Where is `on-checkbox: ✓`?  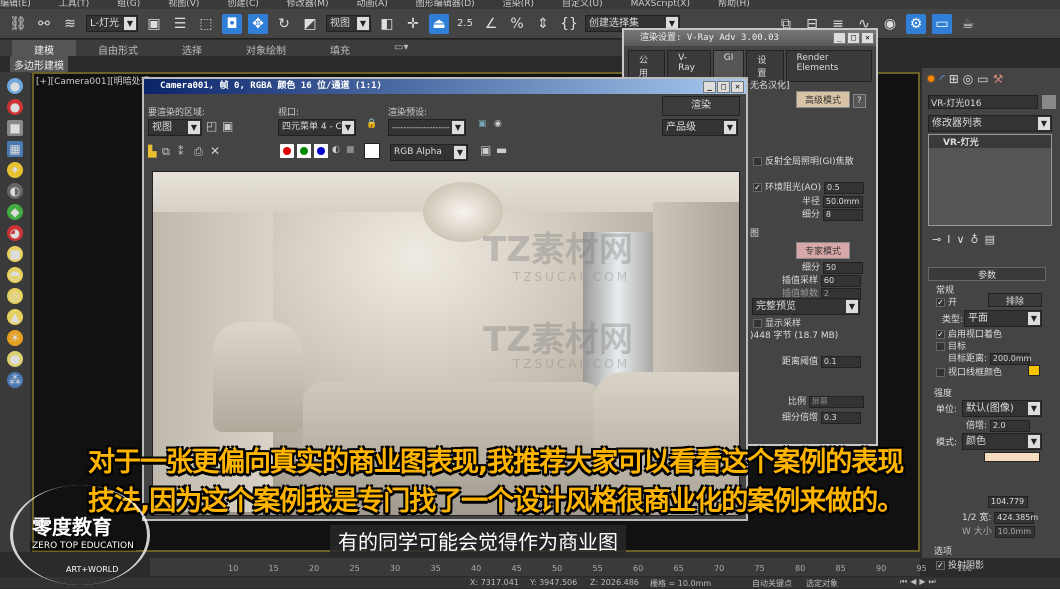 on-checkbox: ✓ is located at coordinates (940, 302).